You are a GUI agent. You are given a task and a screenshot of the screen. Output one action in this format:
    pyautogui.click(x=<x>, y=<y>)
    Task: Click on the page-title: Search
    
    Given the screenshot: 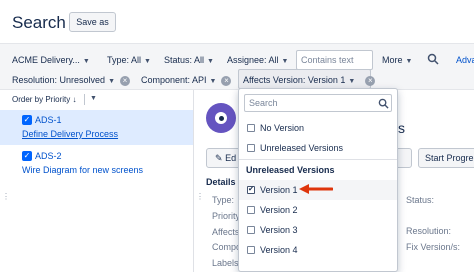 What is the action you would take?
    pyautogui.click(x=39, y=22)
    